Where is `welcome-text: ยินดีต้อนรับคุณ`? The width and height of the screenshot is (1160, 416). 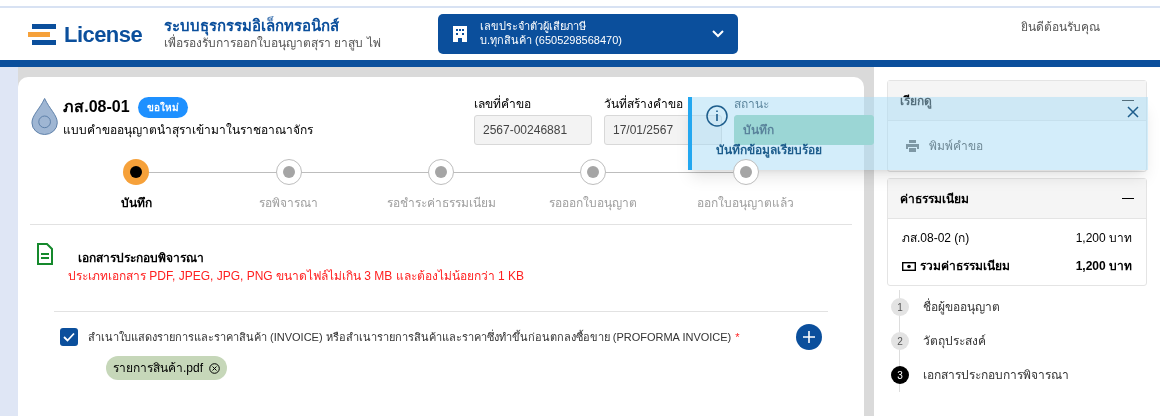
welcome-text: ยินดีต้อนรับคุณ is located at coordinates (1060, 27).